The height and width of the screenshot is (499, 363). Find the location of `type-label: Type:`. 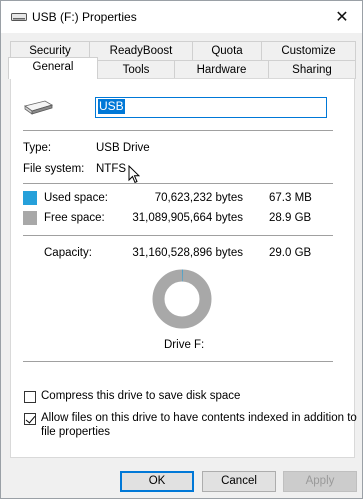

type-label: Type: is located at coordinates (37, 148).